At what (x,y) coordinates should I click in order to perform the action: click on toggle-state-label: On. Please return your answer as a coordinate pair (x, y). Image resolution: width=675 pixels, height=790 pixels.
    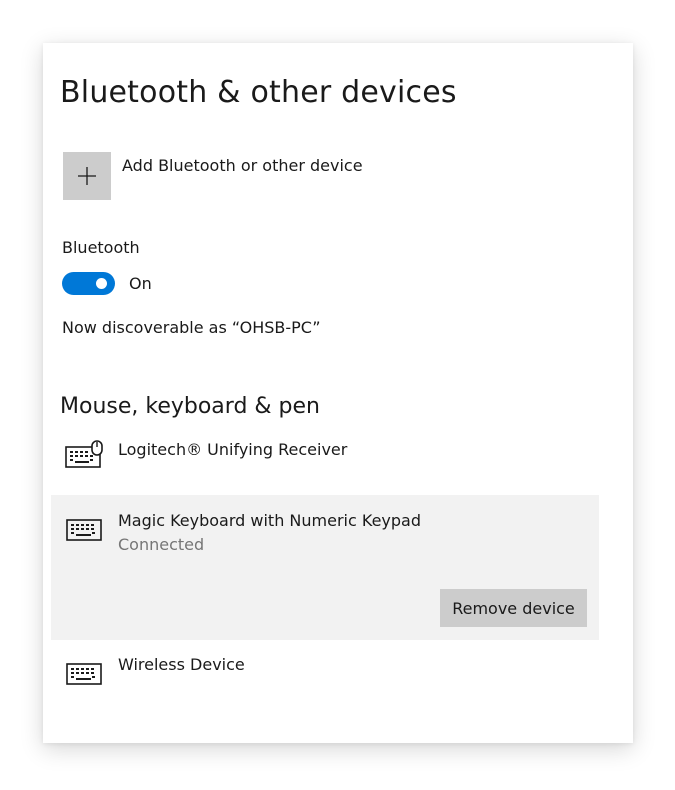
    Looking at the image, I should click on (140, 283).